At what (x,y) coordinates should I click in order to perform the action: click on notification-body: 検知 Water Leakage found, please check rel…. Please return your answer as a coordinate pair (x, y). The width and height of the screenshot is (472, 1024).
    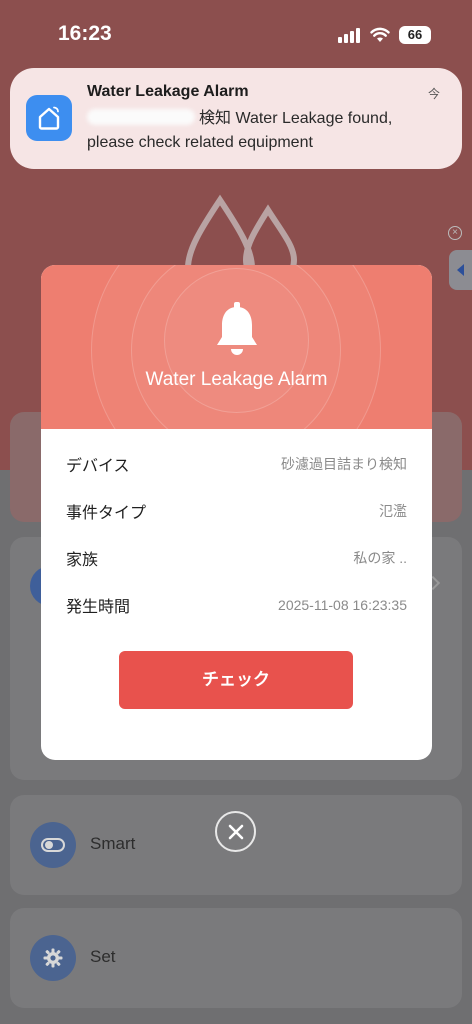
    Looking at the image, I should click on (262, 131).